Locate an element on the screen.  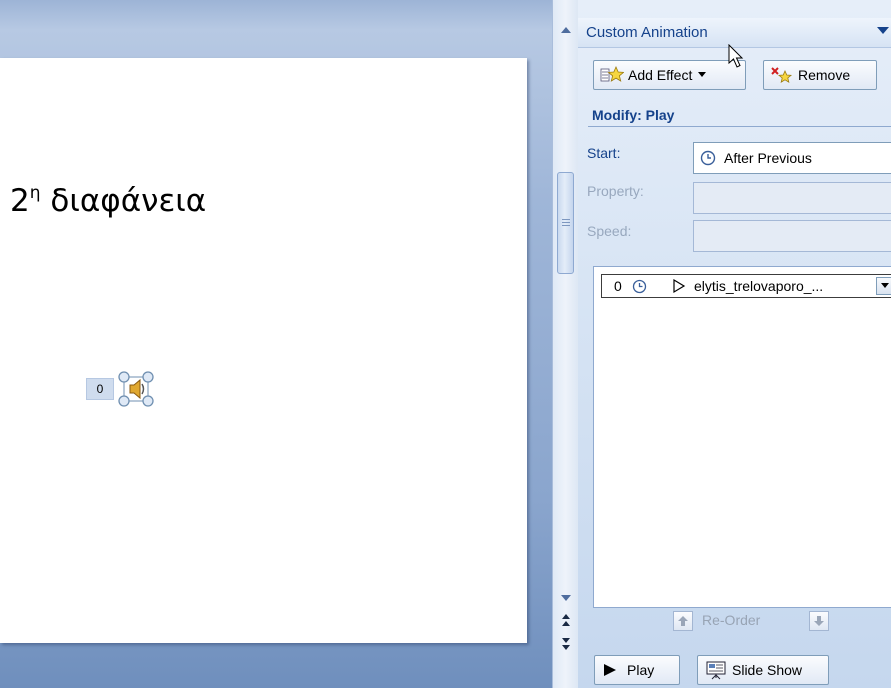
pane-menu-button is located at coordinates (883, 30).